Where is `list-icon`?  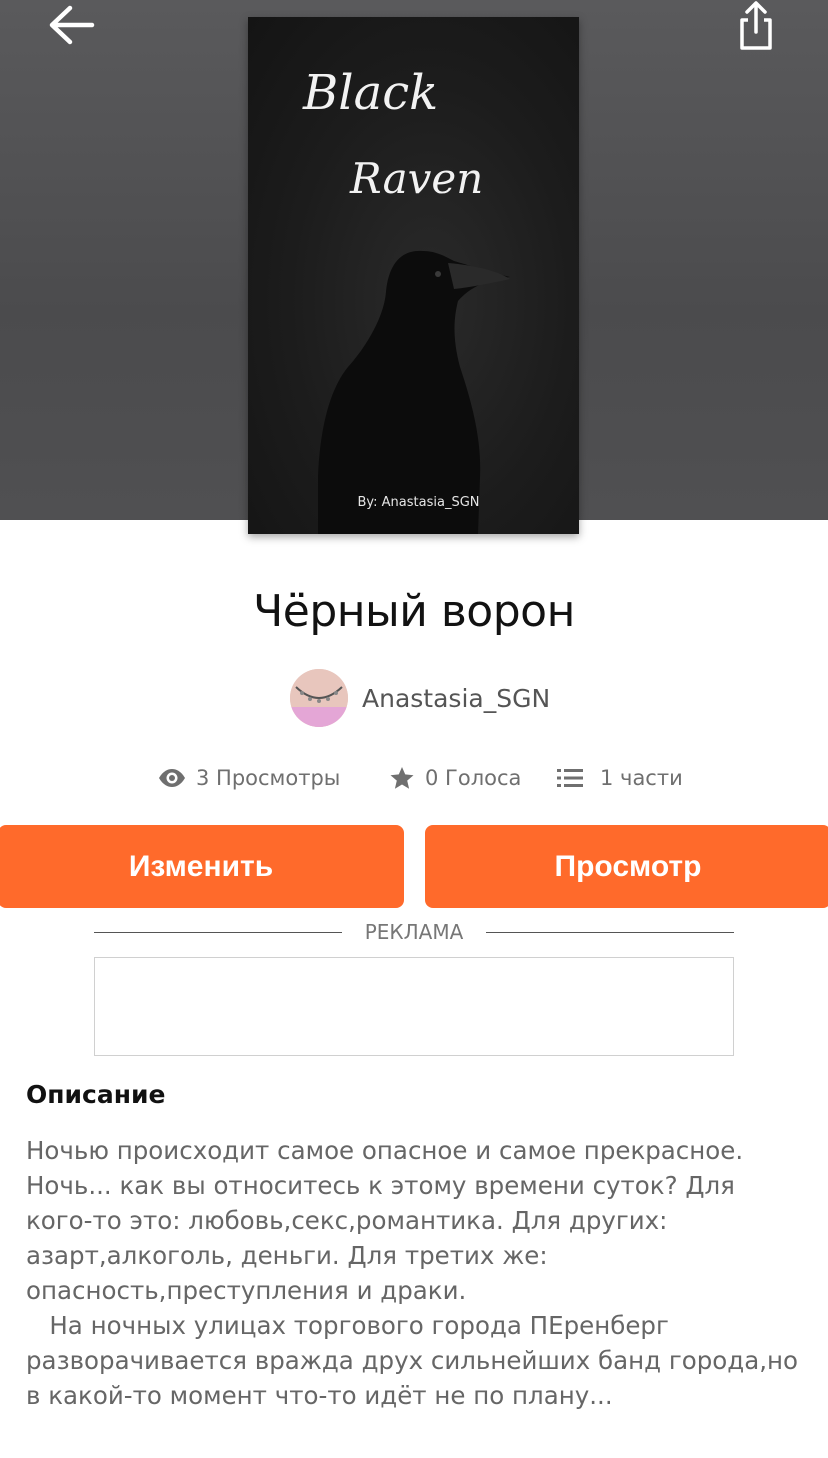 list-icon is located at coordinates (570, 778).